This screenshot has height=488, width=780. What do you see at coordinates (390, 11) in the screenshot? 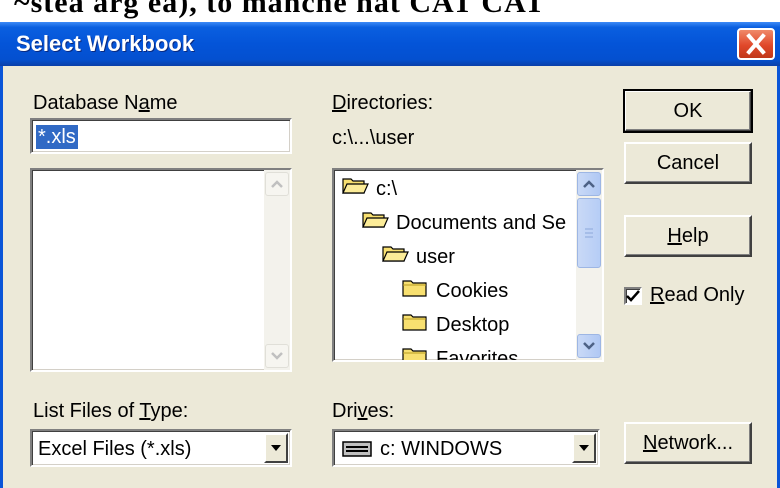
I see `background-document-text: ~stea arg ea), to manche hat CAT CAT` at bounding box center [390, 11].